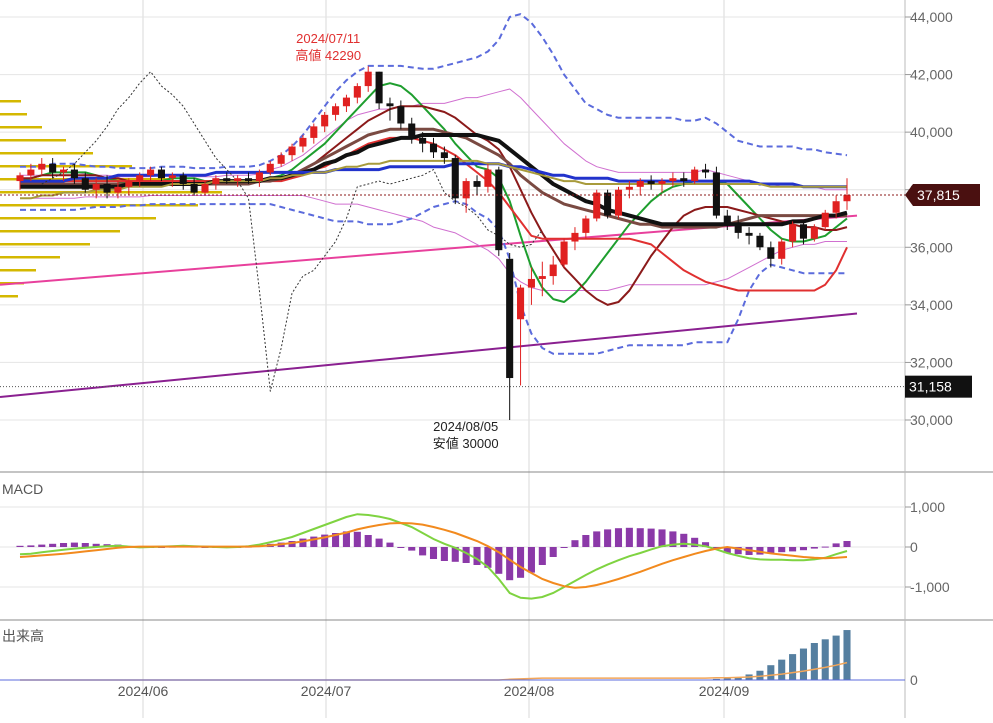  What do you see at coordinates (927, 507) in the screenshot?
I see `macd-axis-label: 1,000` at bounding box center [927, 507].